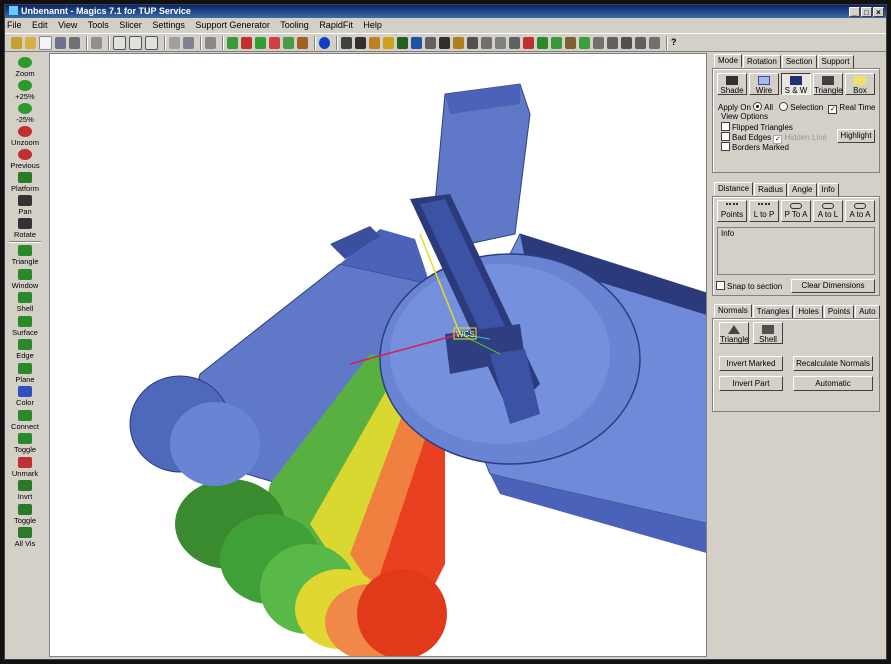 This screenshot has width=891, height=664. I want to click on close-button: ×, so click(878, 12).